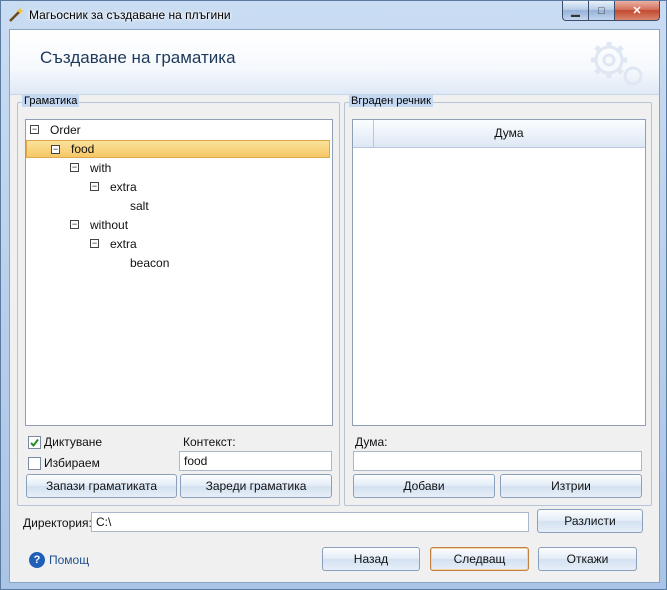  I want to click on tree-node-label: salt, so click(139, 206).